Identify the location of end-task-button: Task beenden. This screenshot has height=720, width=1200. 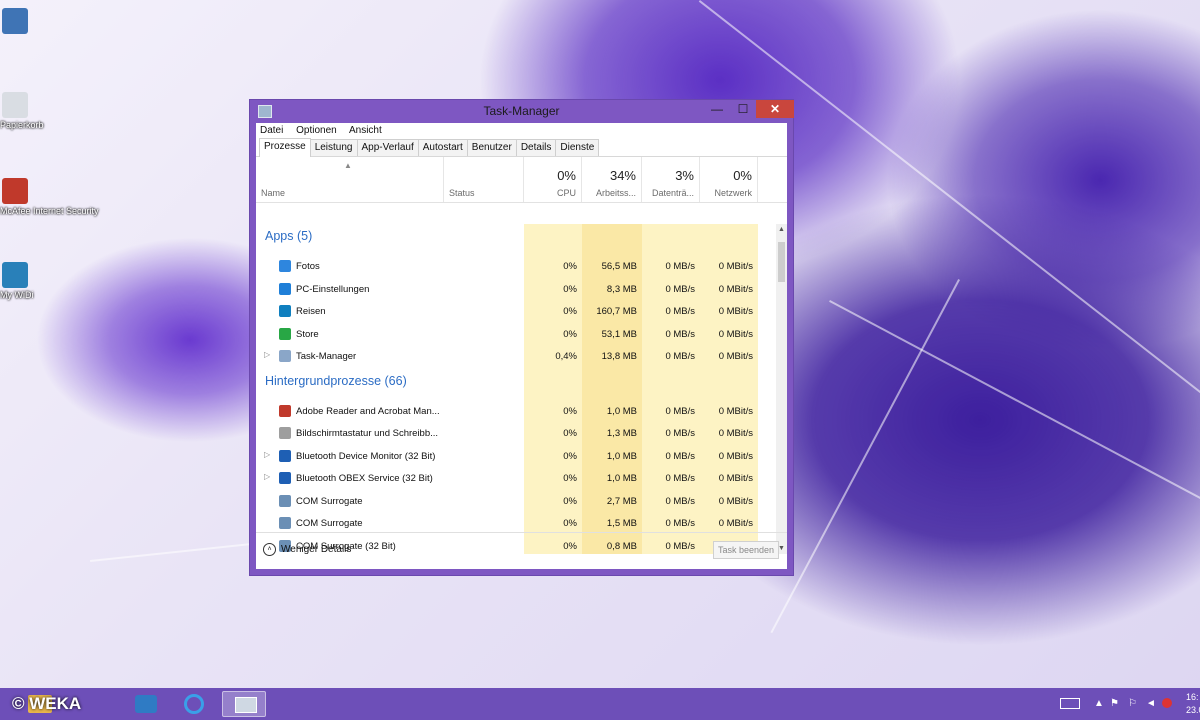
(746, 550).